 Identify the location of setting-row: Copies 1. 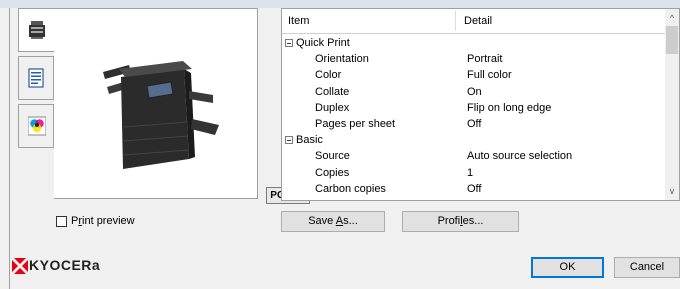
(474, 173).